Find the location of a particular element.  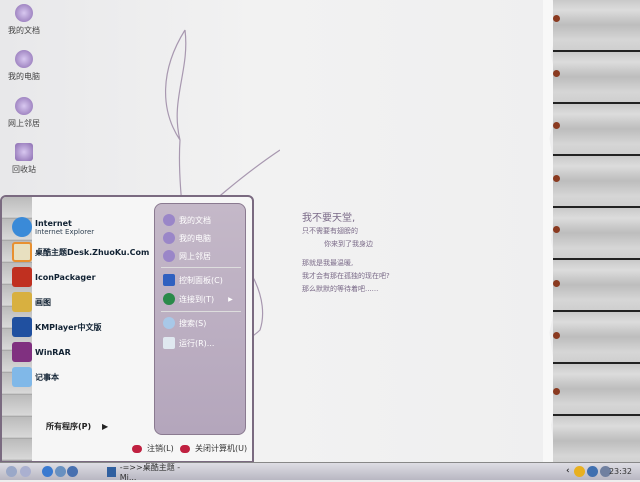

winrar-icon is located at coordinates (22, 352).